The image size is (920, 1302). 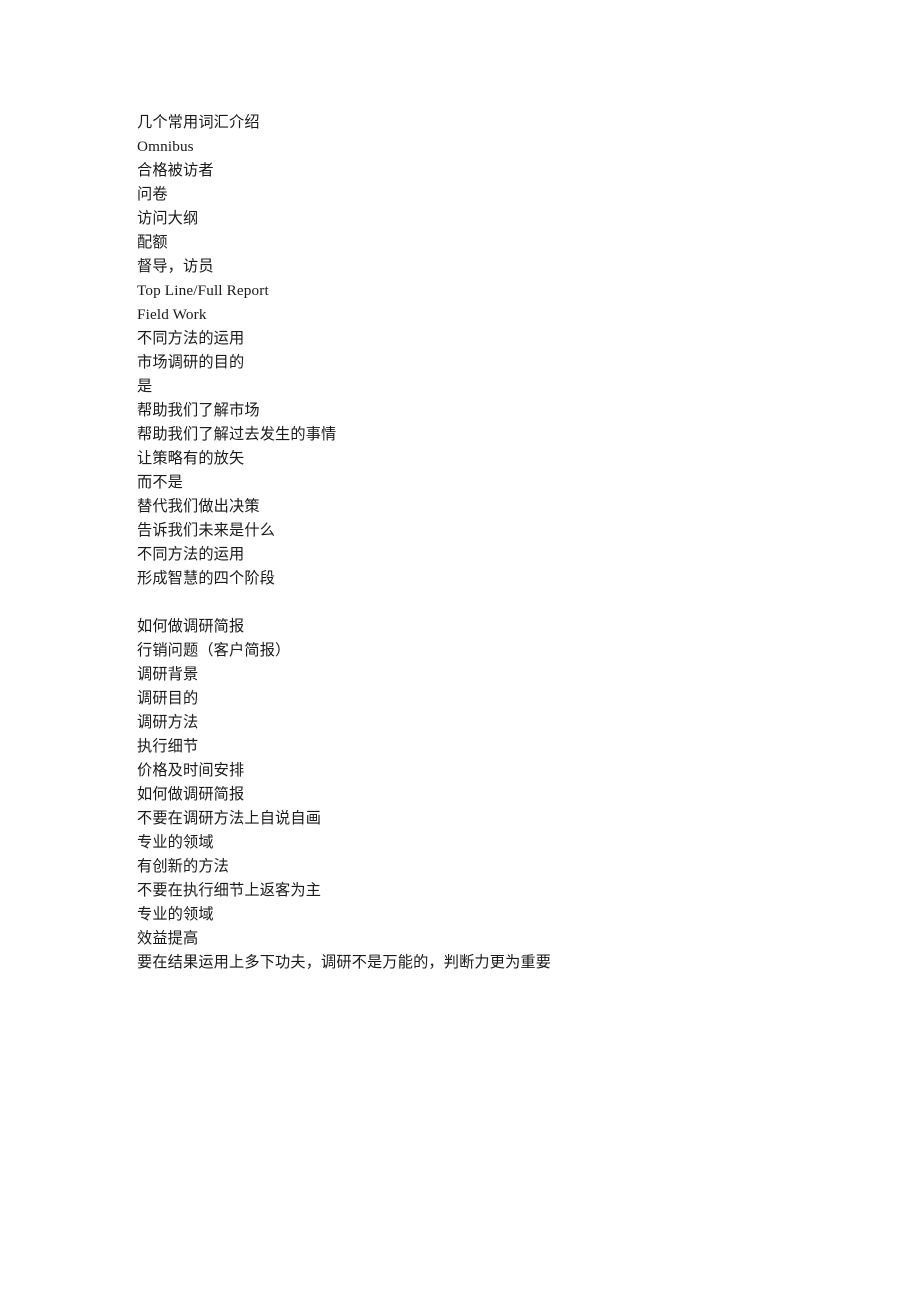 What do you see at coordinates (152, 242) in the screenshot?
I see `text-line: 配额` at bounding box center [152, 242].